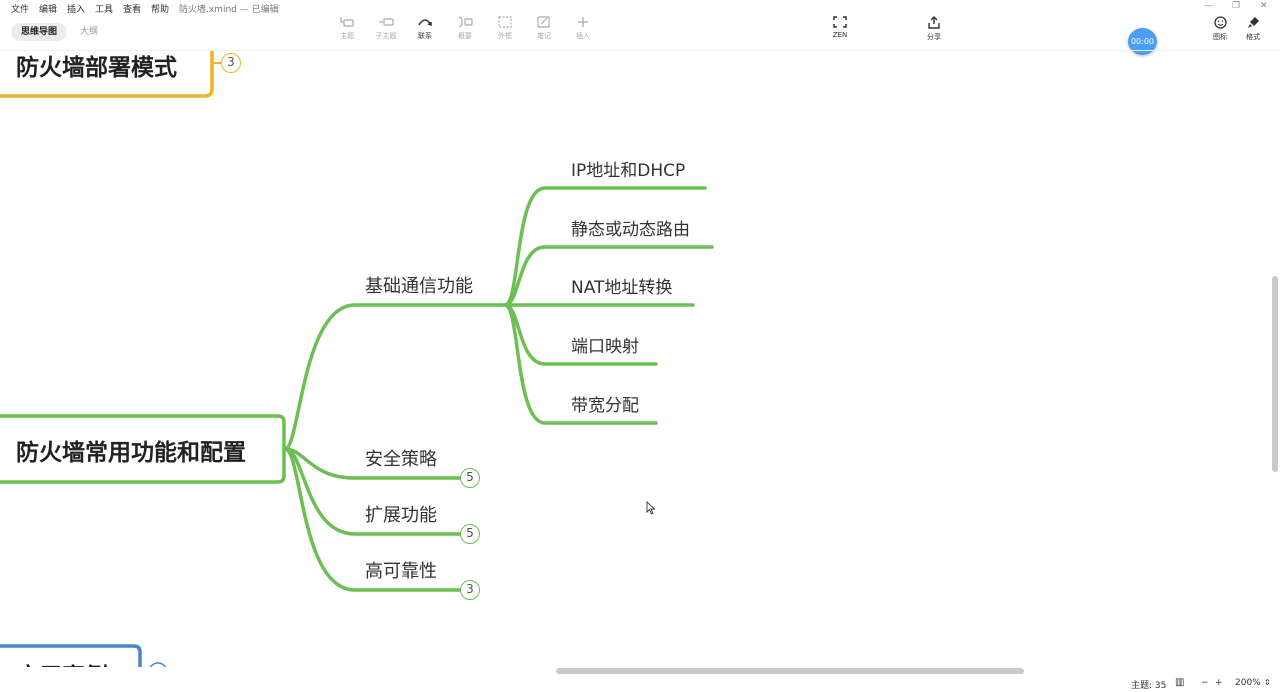 Image resolution: width=1280 pixels, height=692 pixels. What do you see at coordinates (583, 22) in the screenshot?
I see `plus-icon` at bounding box center [583, 22].